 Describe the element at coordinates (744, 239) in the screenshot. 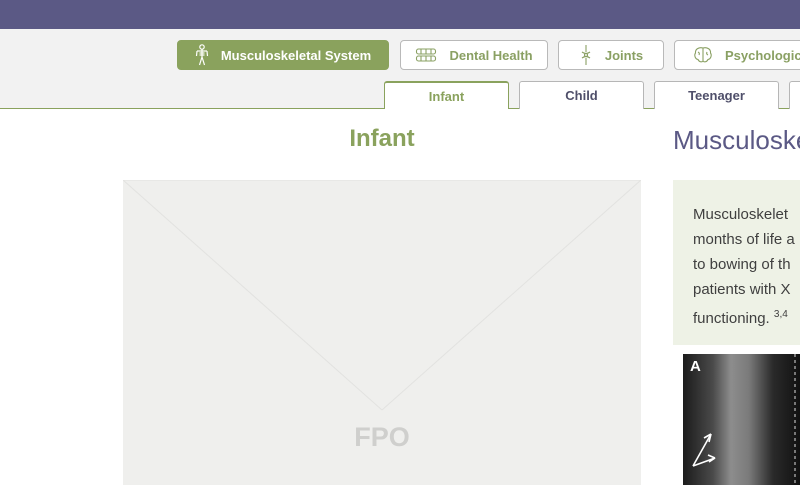

I see `info-line: months of life a` at that location.